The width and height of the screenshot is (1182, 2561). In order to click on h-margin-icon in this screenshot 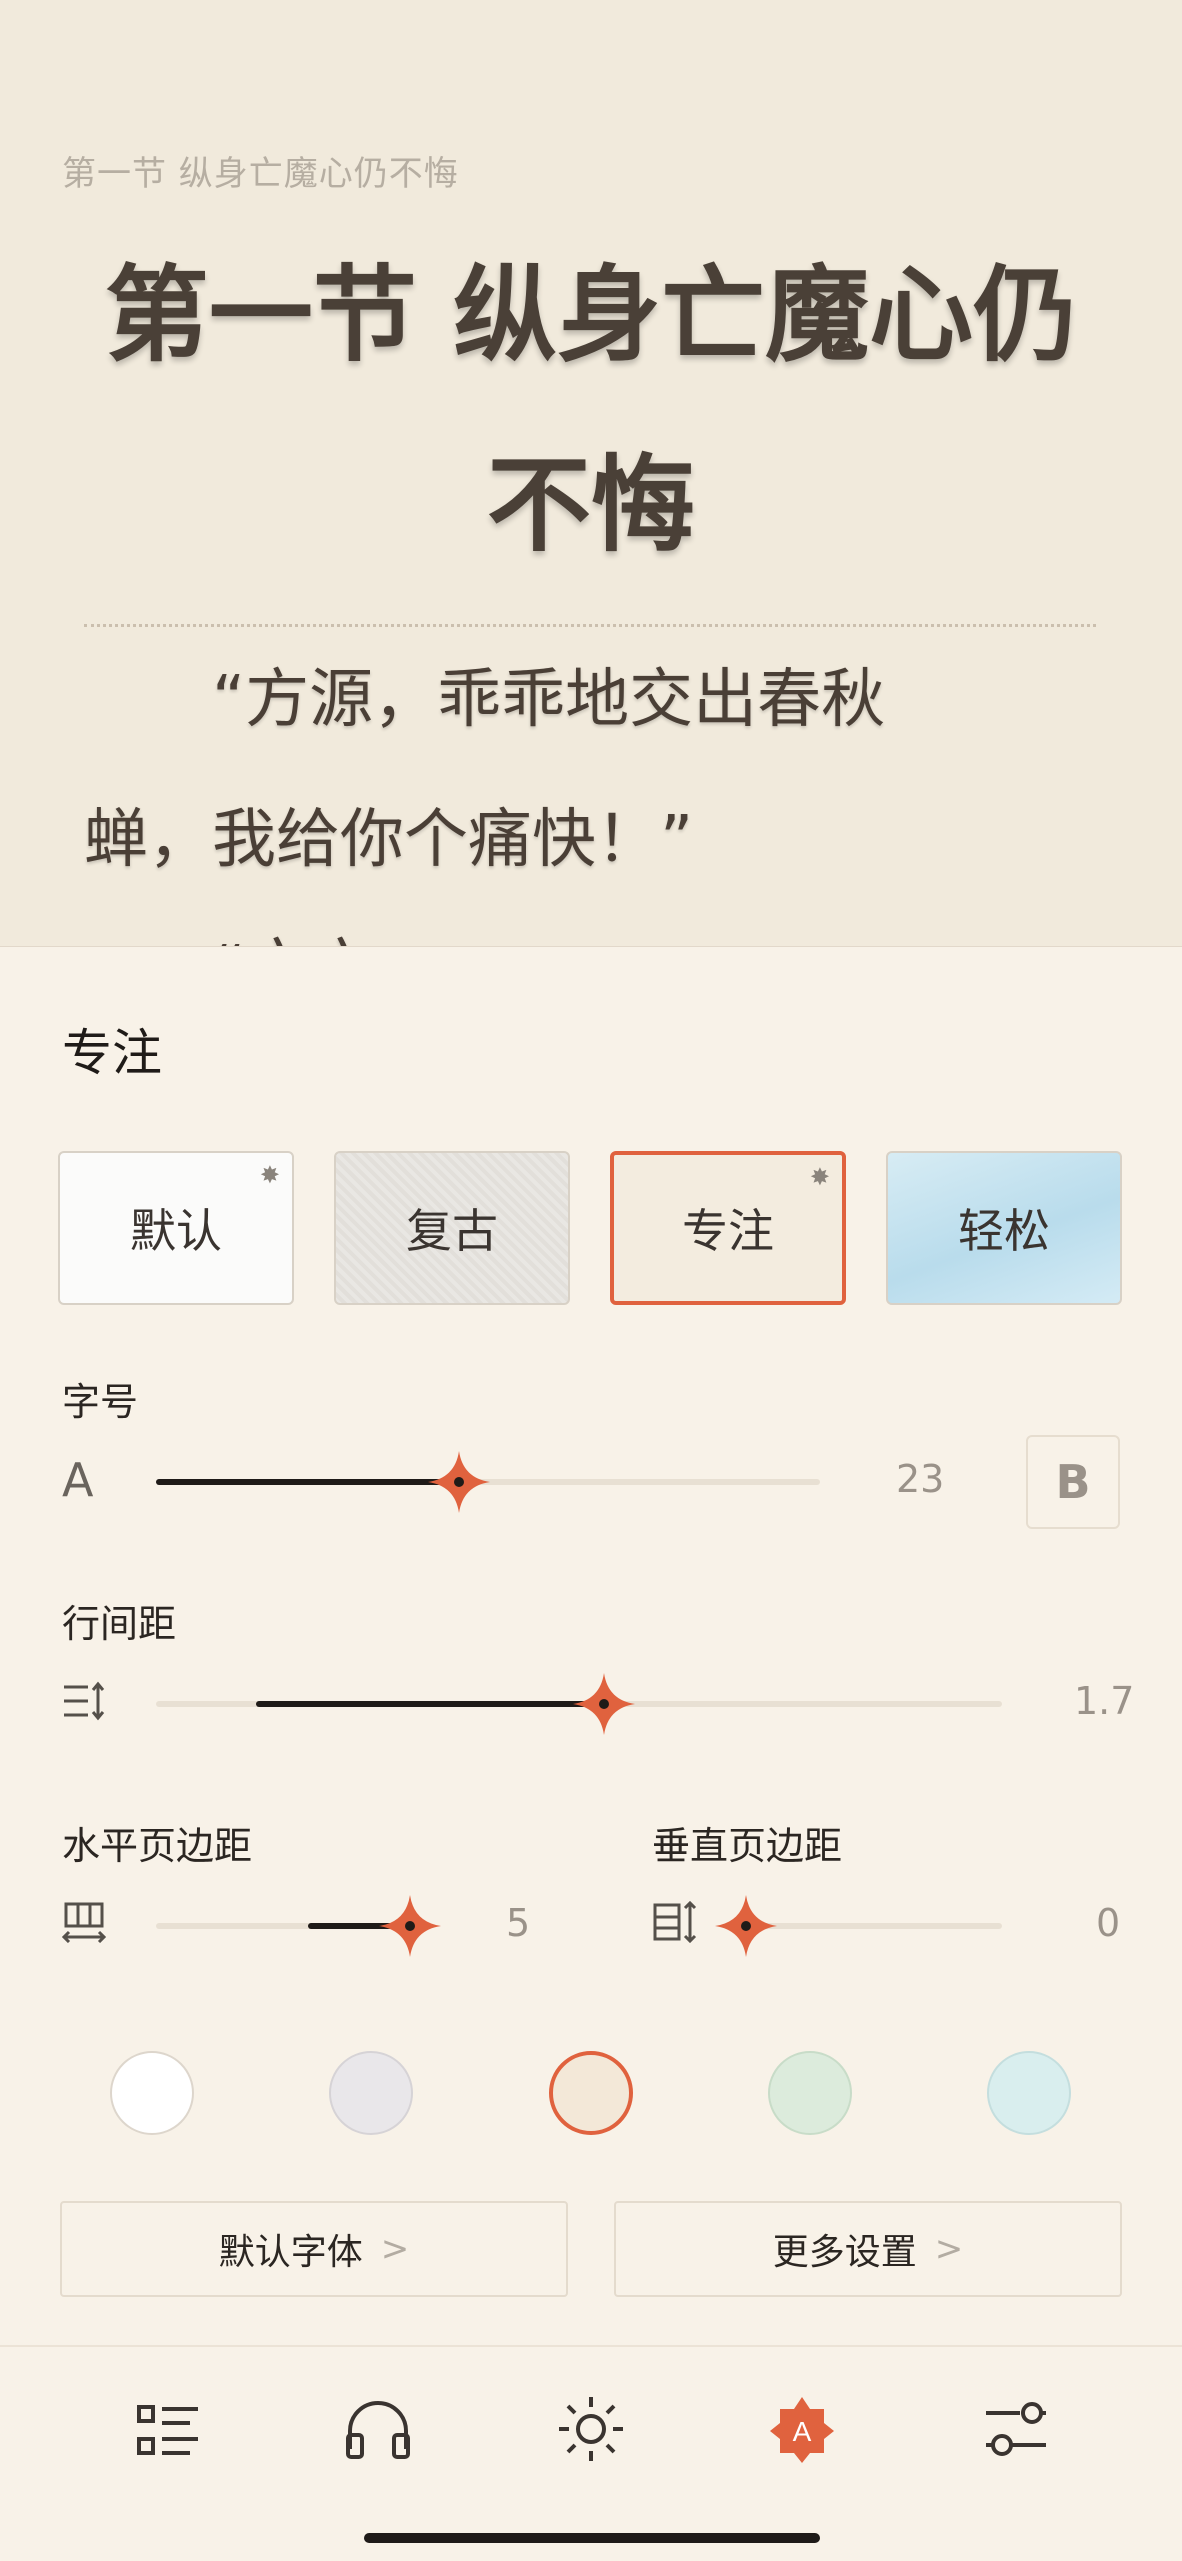, I will do `click(84, 1922)`.